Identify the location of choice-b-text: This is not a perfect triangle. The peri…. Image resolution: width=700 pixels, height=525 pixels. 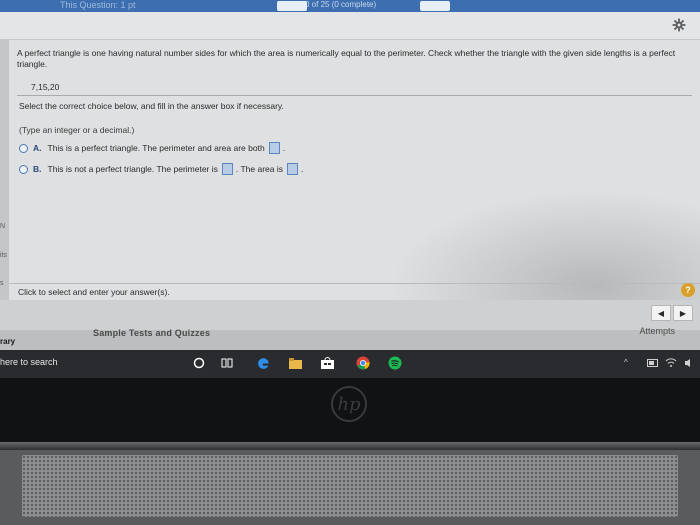
(132, 169).